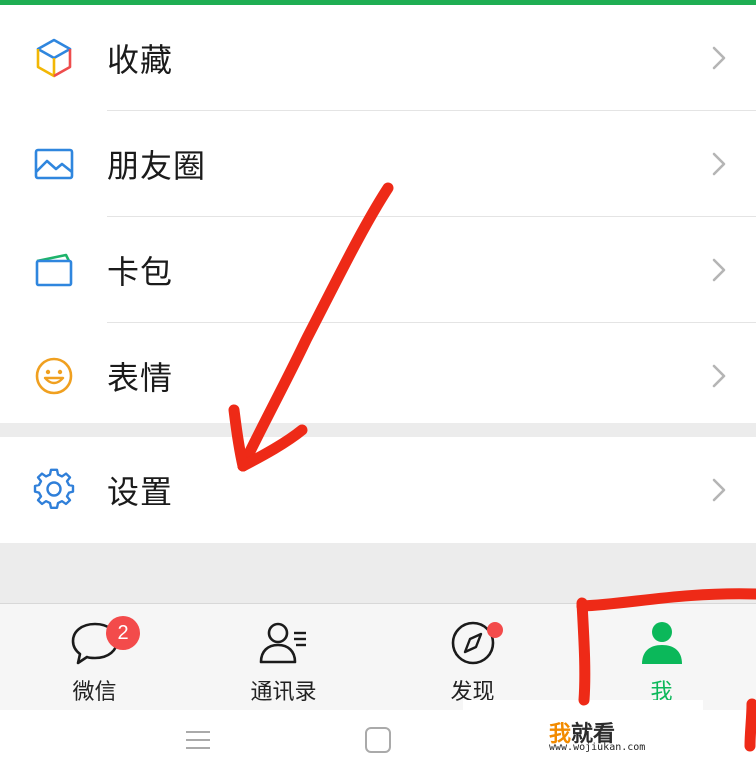  Describe the element at coordinates (54, 270) in the screenshot. I see `card-wallet-icon` at that location.